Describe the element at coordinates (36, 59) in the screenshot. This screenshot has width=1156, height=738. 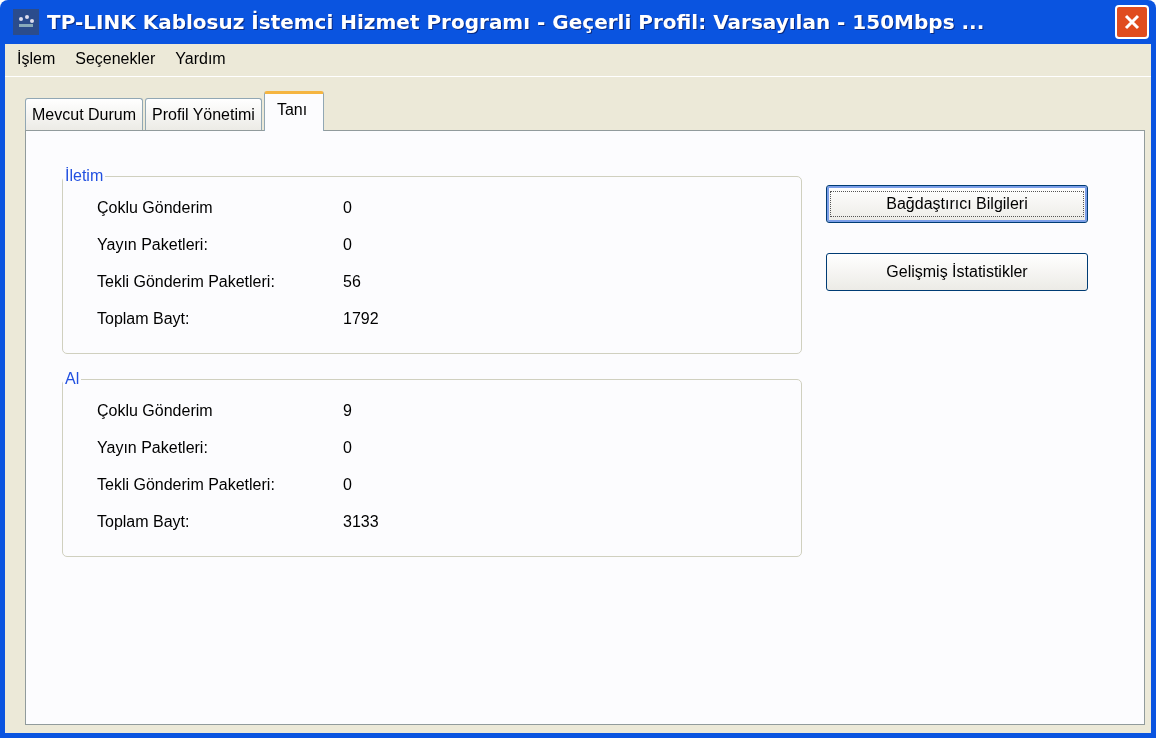
I see `menu-item: İşlem` at that location.